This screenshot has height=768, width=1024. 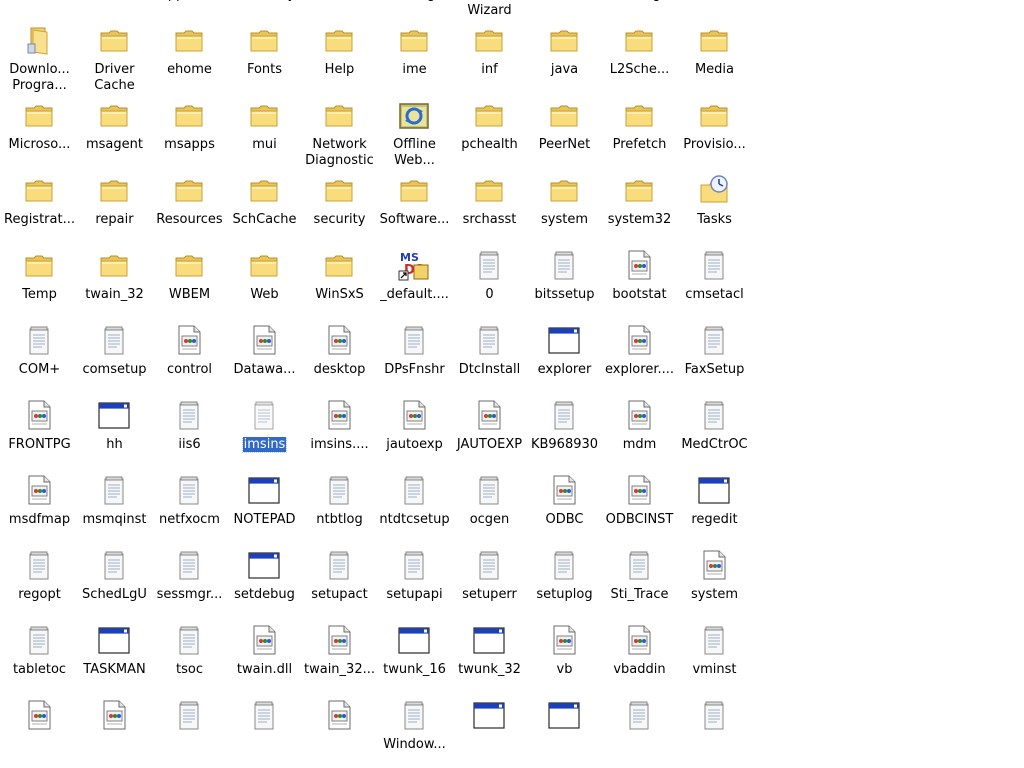 What do you see at coordinates (489, 277) in the screenshot?
I see `file-item: 0` at bounding box center [489, 277].